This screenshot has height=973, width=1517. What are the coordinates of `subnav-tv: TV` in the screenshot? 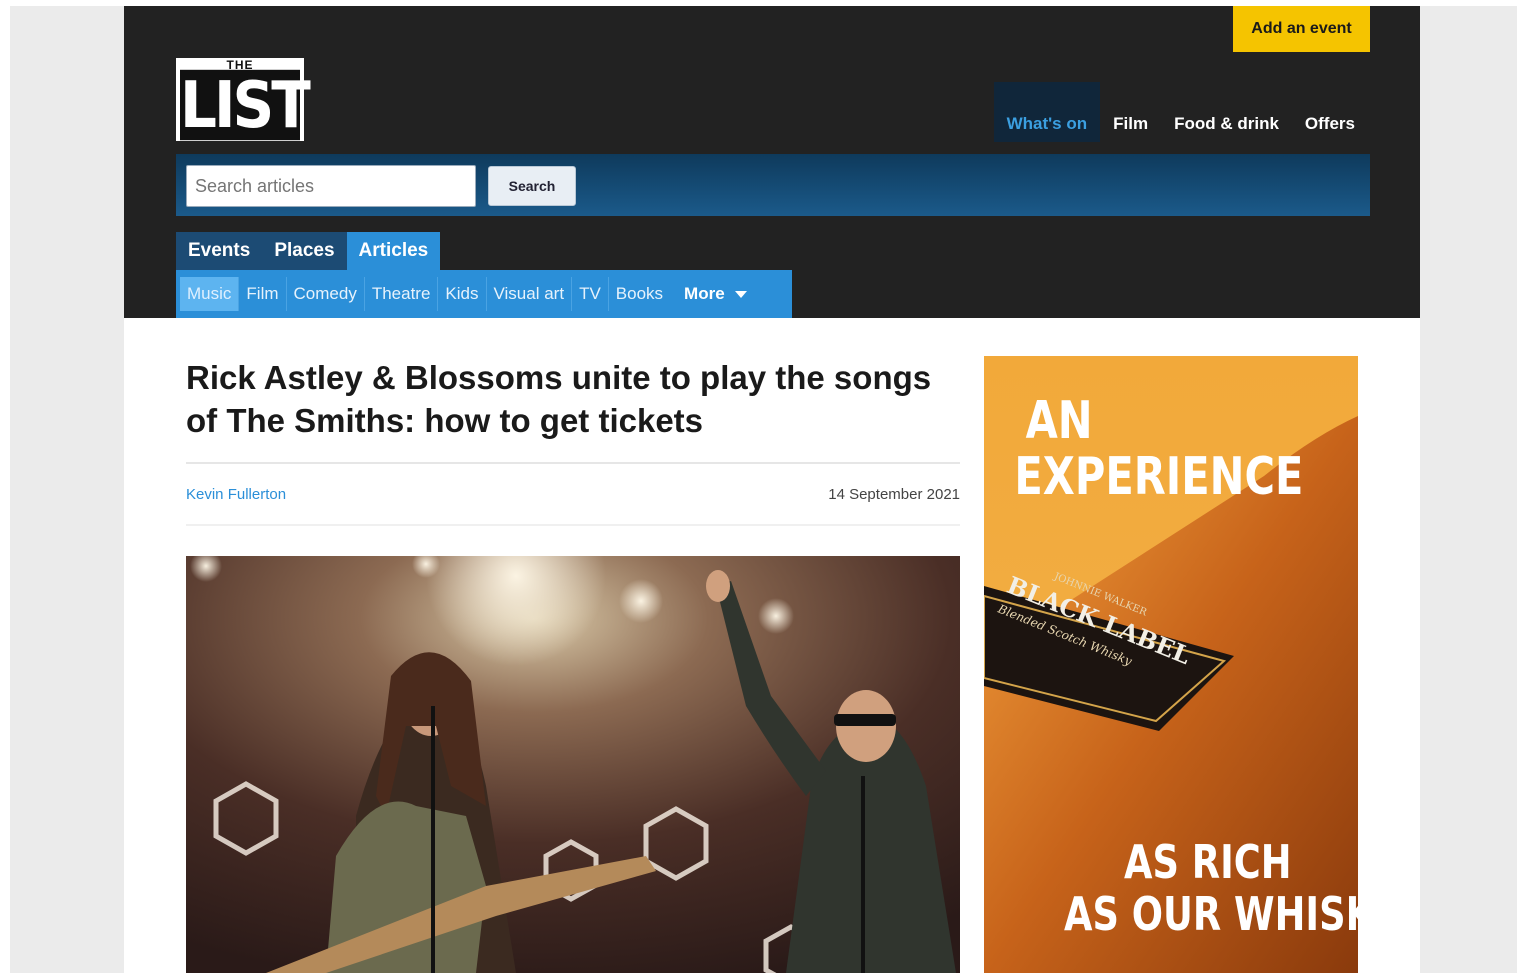 It's located at (590, 294).